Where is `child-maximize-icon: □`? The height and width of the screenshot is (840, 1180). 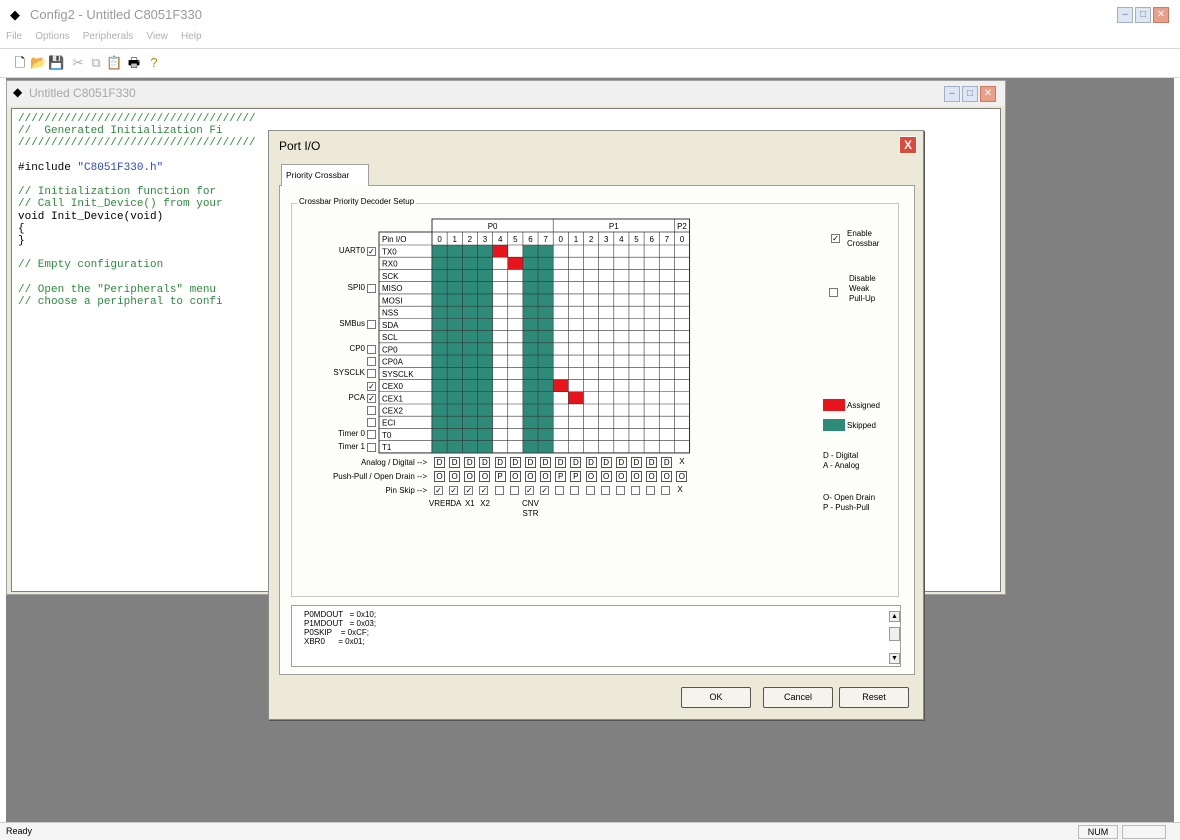
child-maximize-icon: □ is located at coordinates (970, 94).